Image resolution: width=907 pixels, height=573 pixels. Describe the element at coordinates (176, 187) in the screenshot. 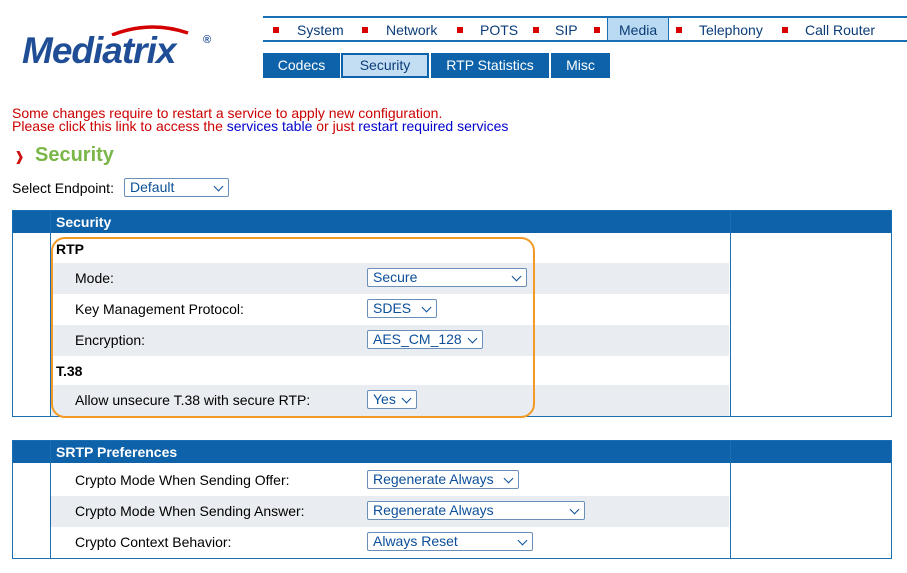

I see `endpoint-select: Default` at that location.